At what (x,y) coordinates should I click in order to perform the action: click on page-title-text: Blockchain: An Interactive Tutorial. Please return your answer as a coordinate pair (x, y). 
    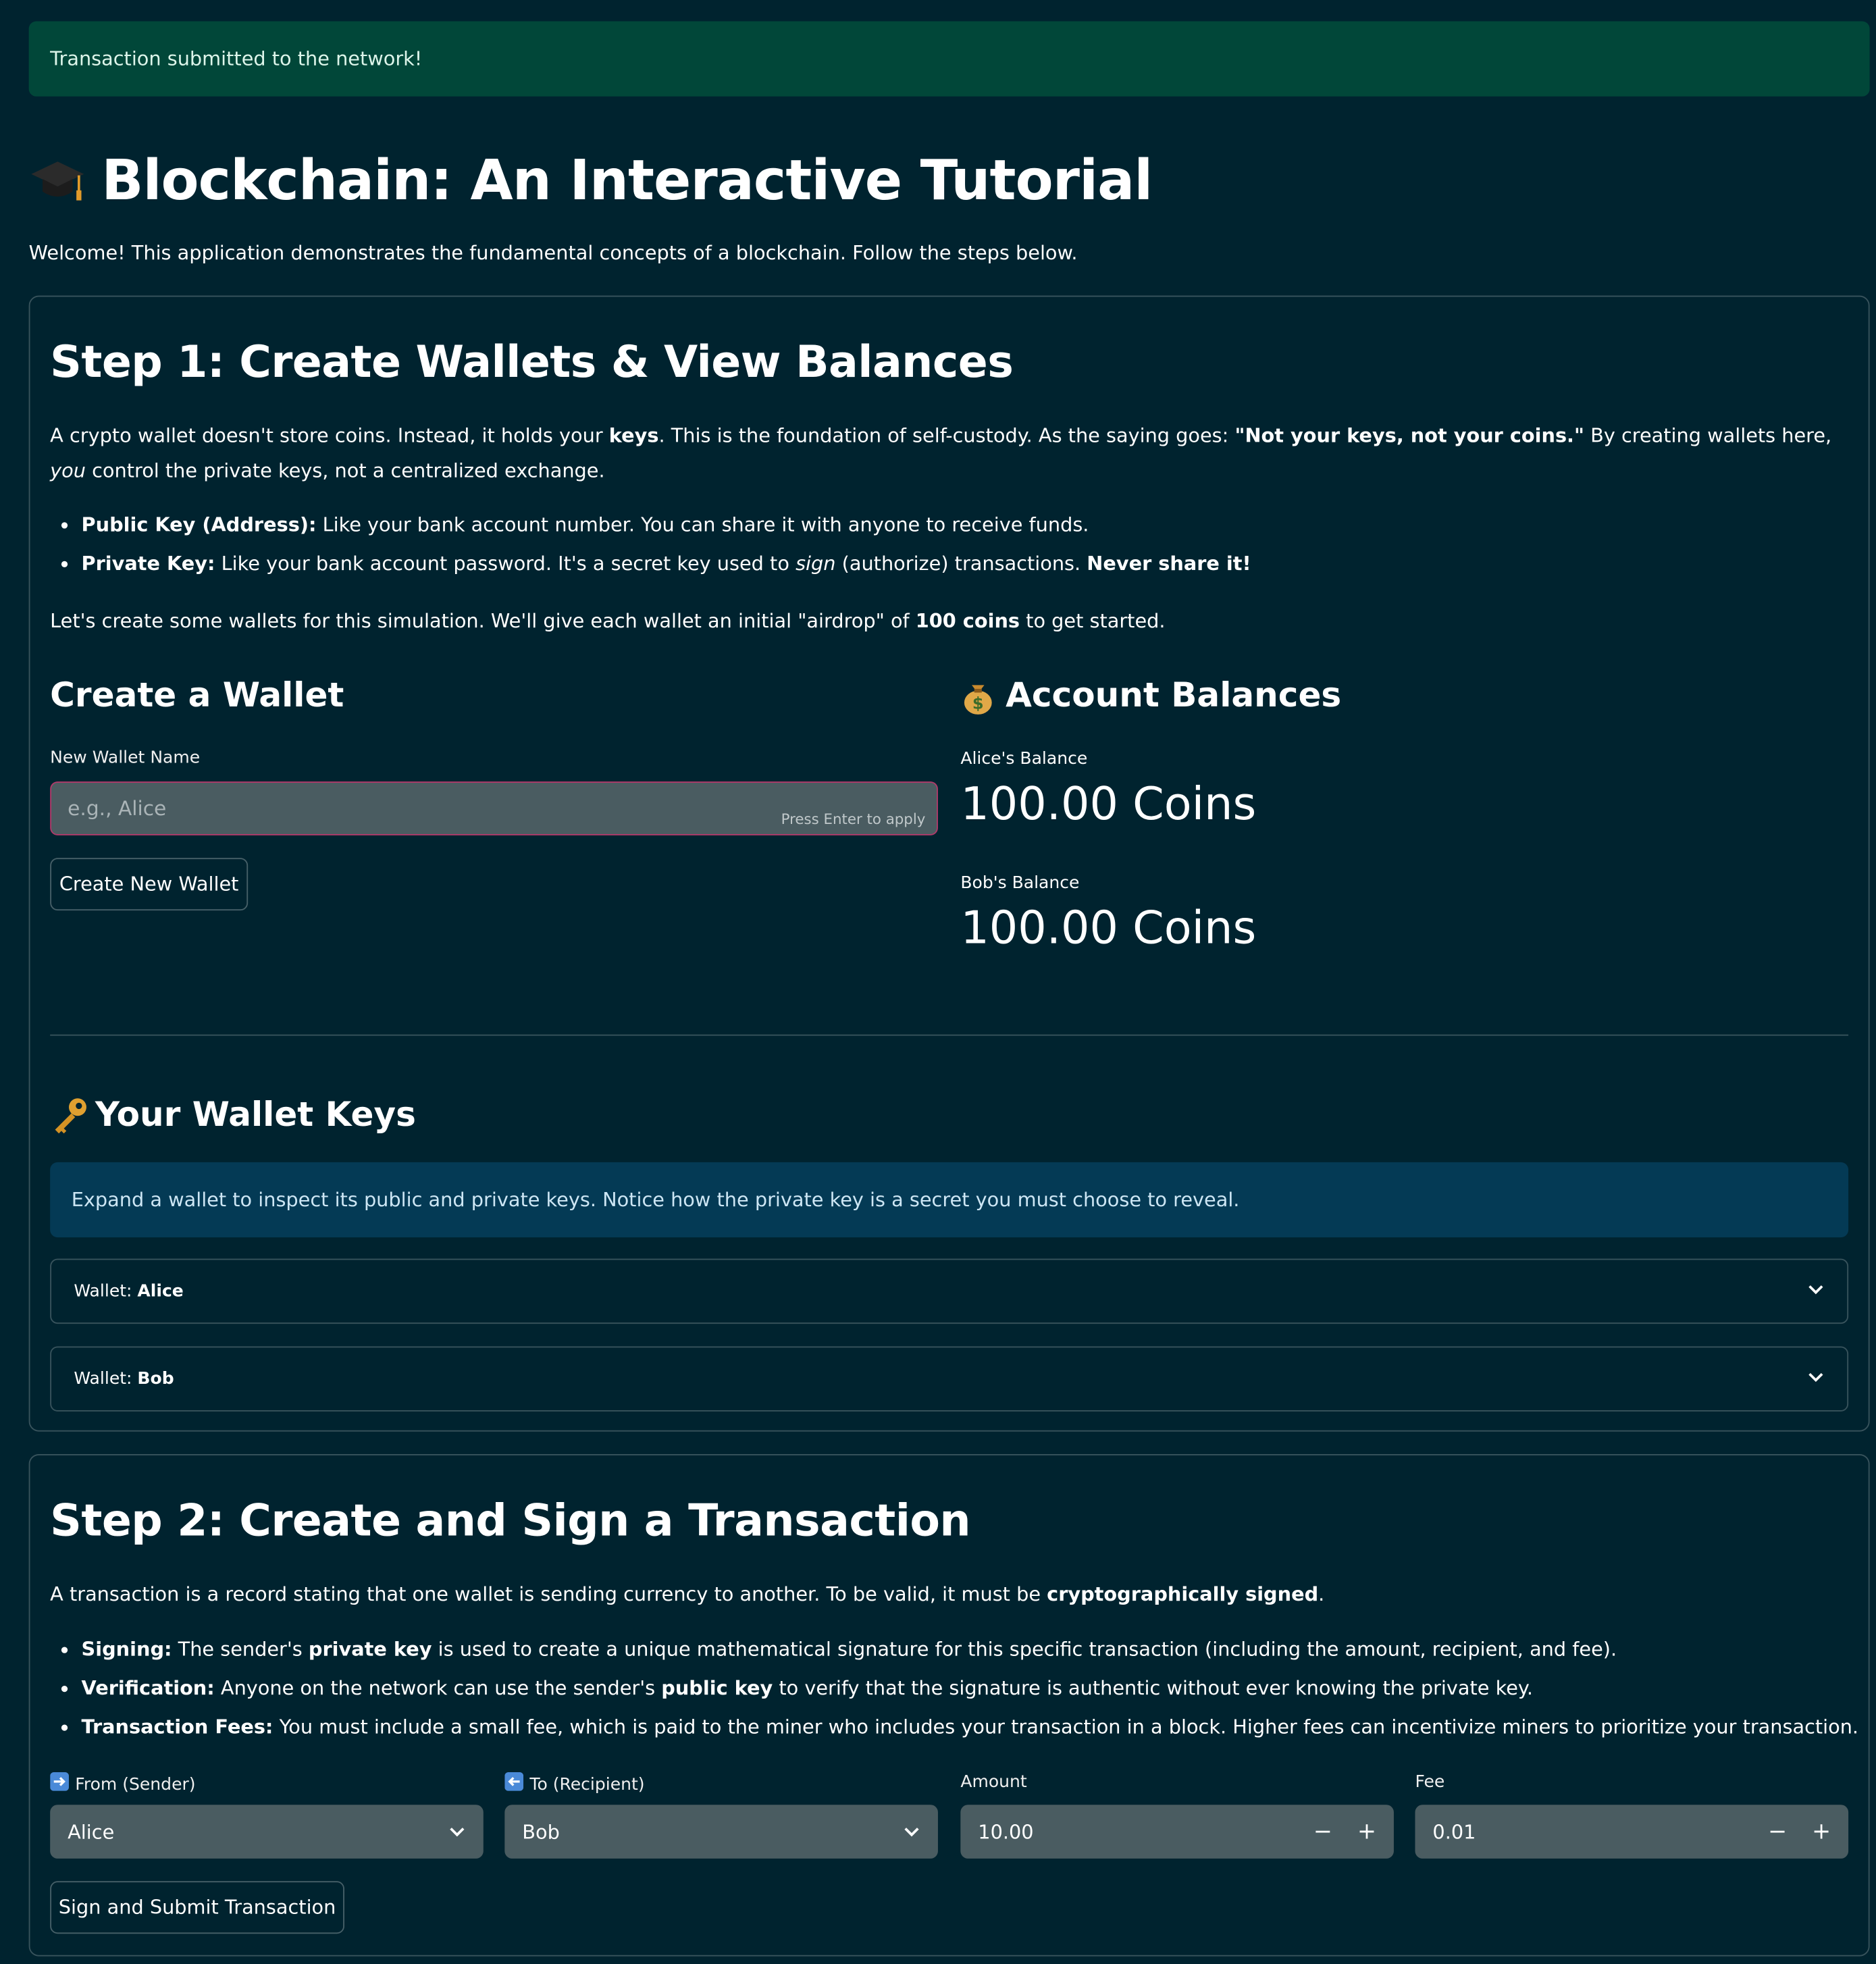
    Looking at the image, I should click on (627, 180).